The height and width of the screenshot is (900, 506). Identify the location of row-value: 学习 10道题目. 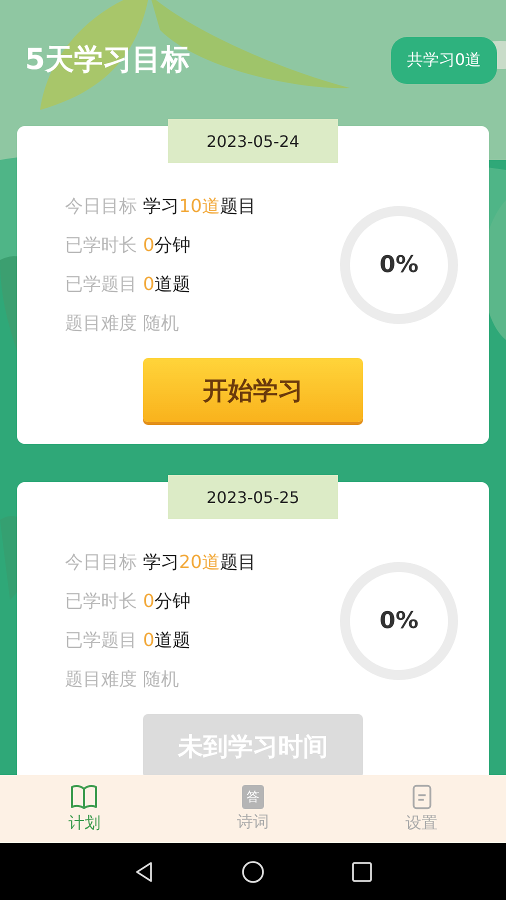
(199, 207).